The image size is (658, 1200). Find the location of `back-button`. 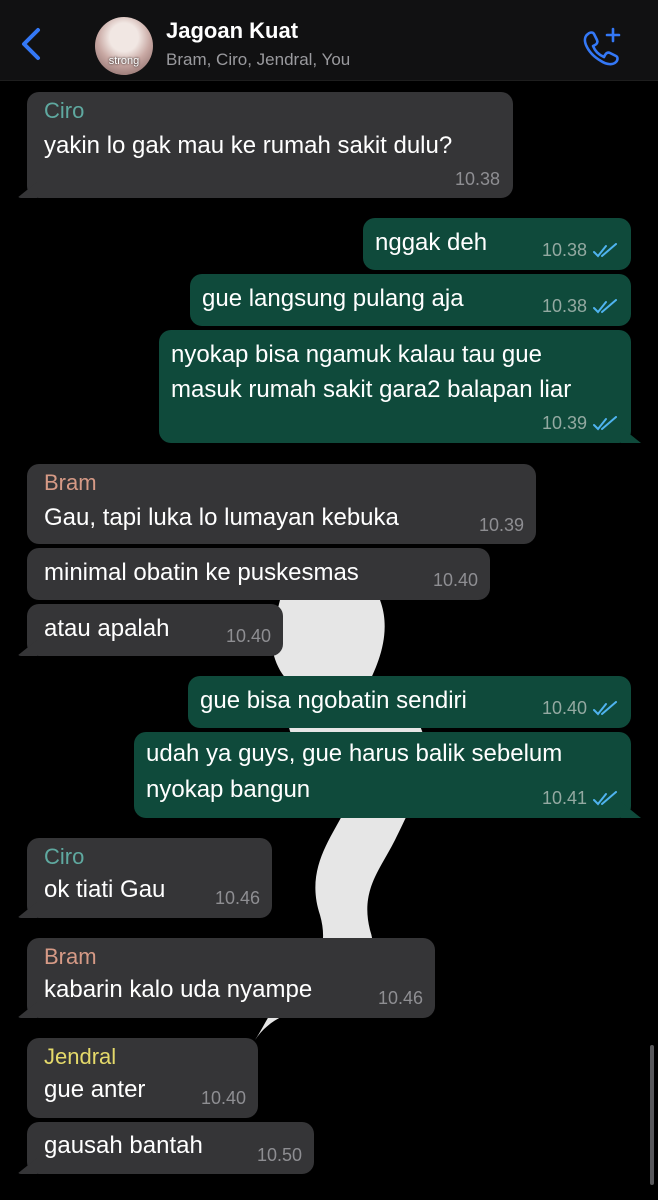

back-button is located at coordinates (32, 44).